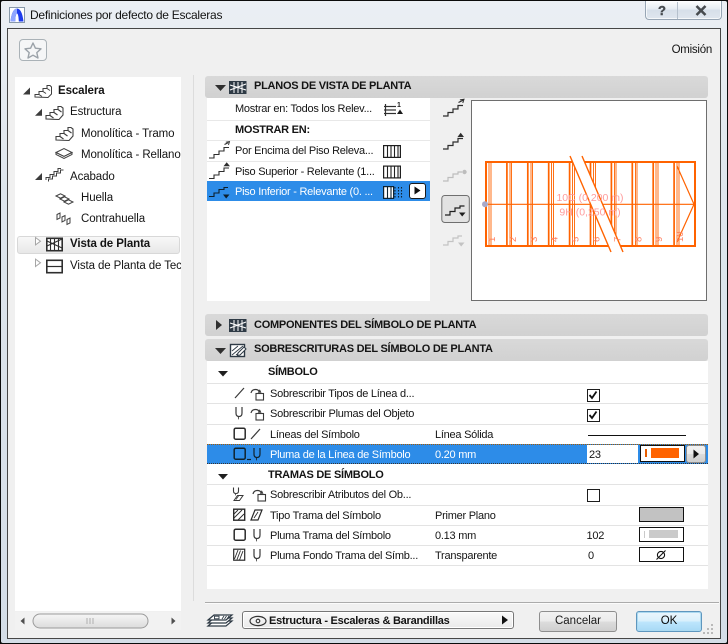 This screenshot has width=728, height=644. I want to click on svg-text: 8, so click(638, 239).